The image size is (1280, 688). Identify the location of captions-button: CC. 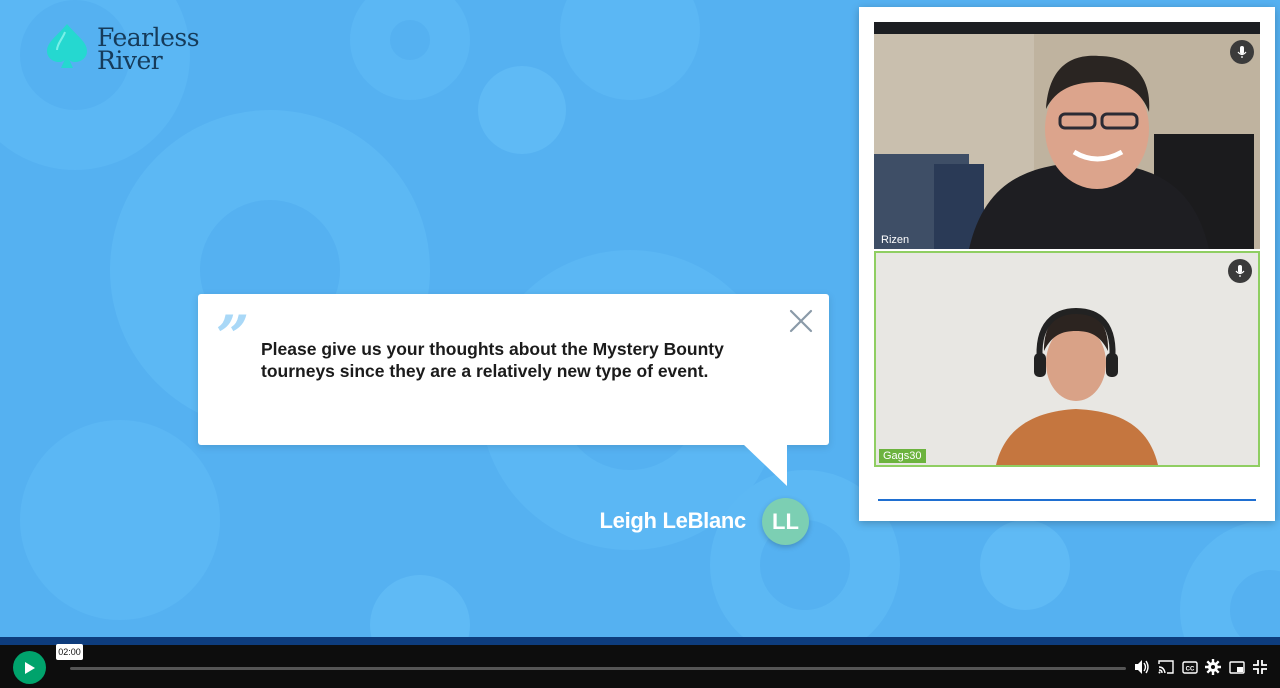
(1190, 667).